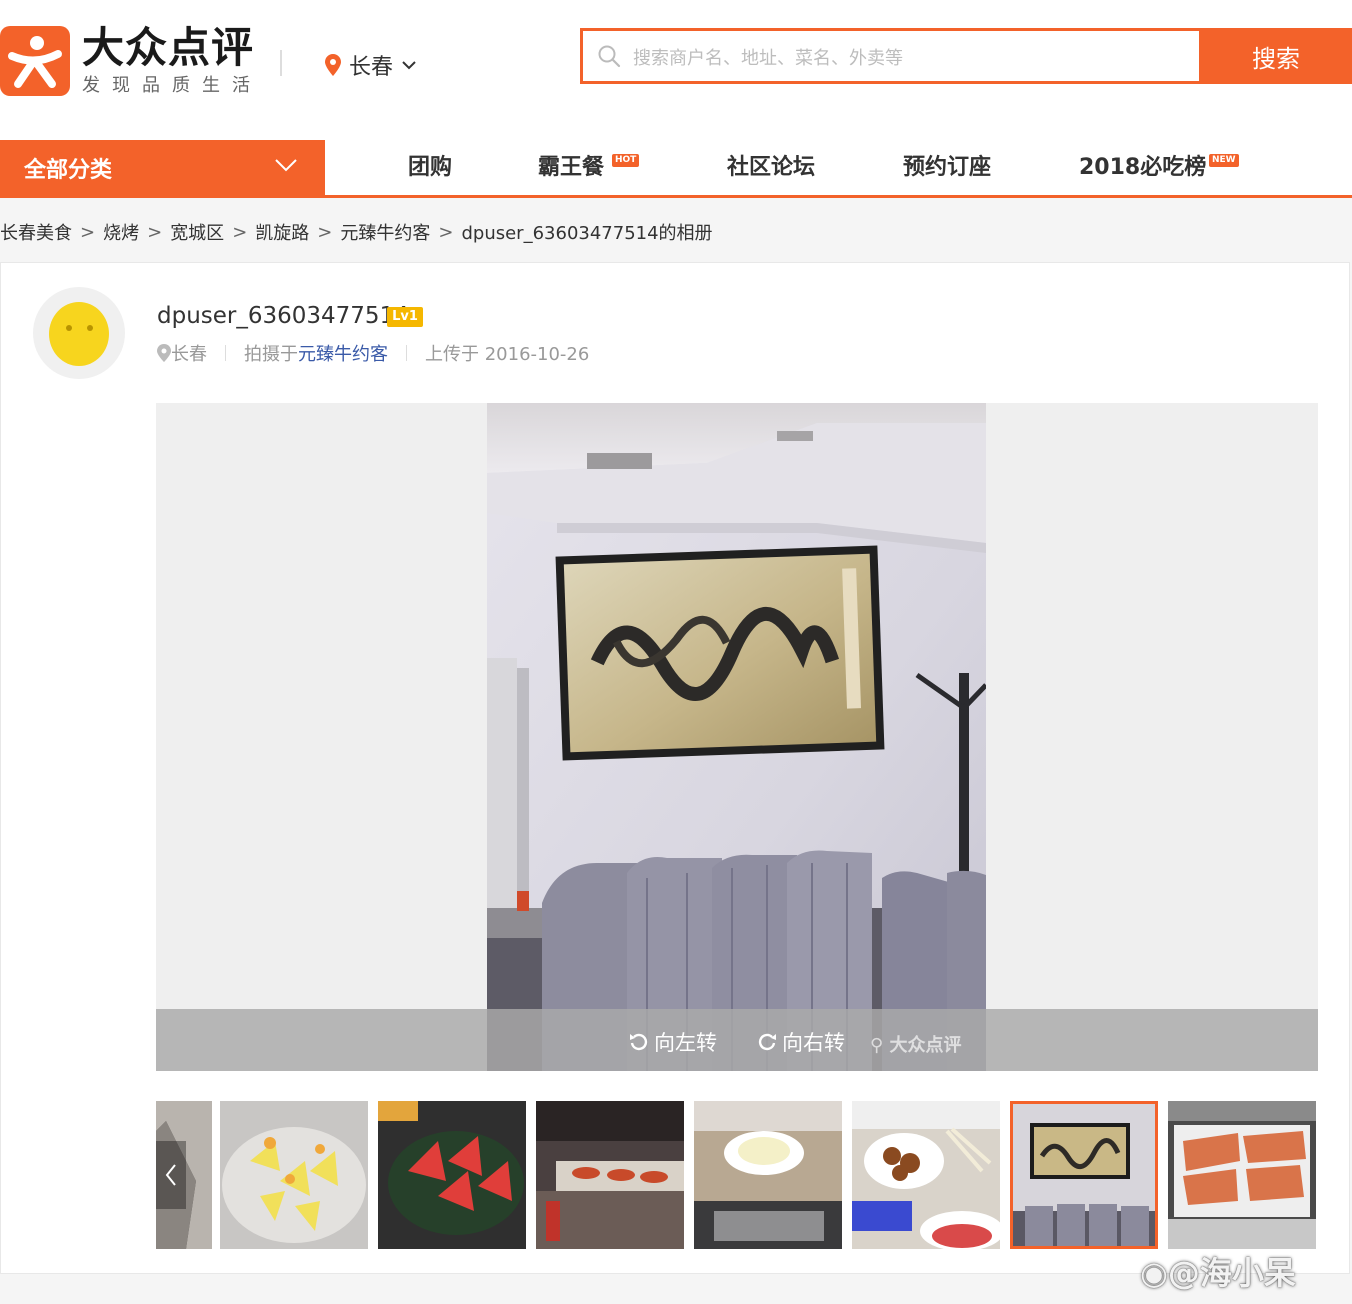  I want to click on chevron-left-icon, so click(171, 1175).